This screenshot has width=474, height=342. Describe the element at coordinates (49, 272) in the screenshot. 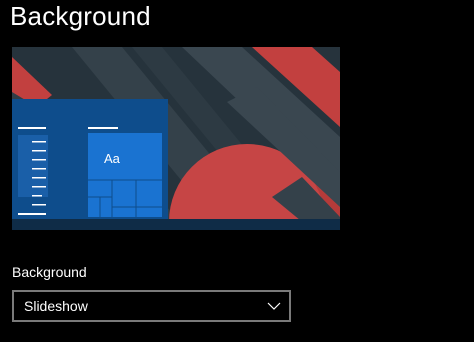

I see `background-label: Background` at that location.